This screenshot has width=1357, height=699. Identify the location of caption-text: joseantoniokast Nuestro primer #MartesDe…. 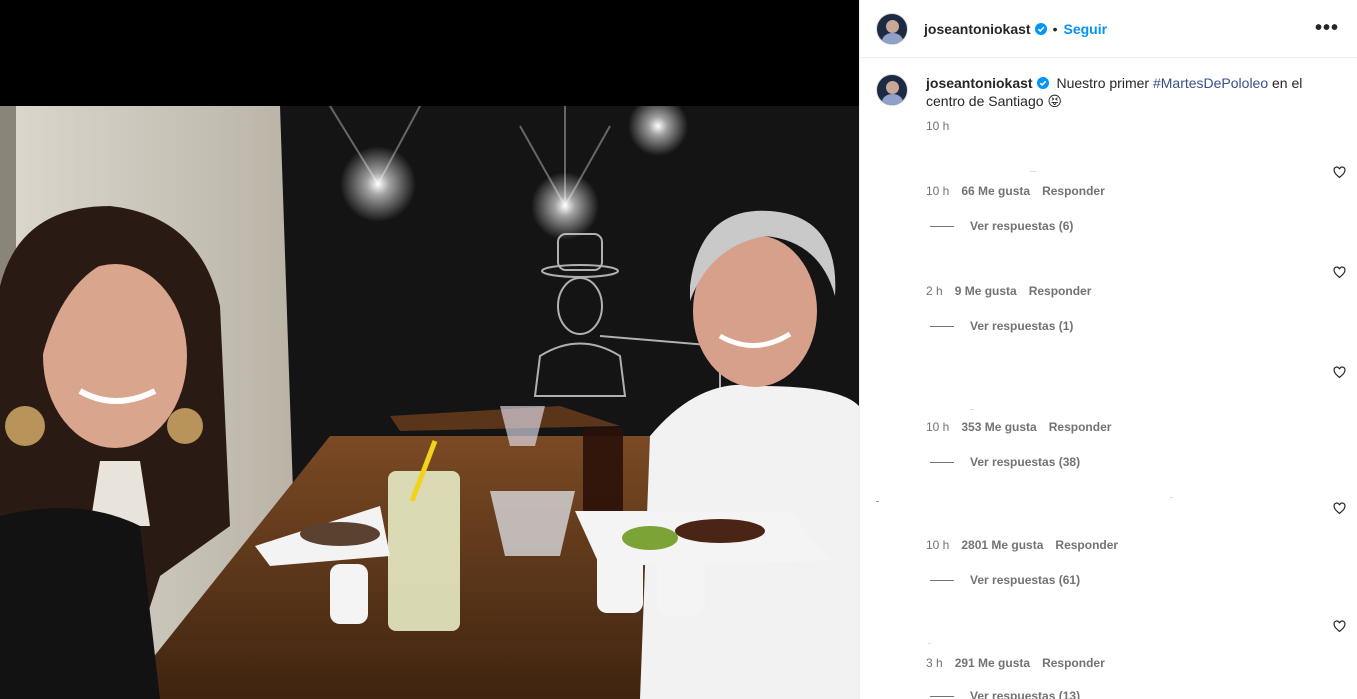
(1131, 92).